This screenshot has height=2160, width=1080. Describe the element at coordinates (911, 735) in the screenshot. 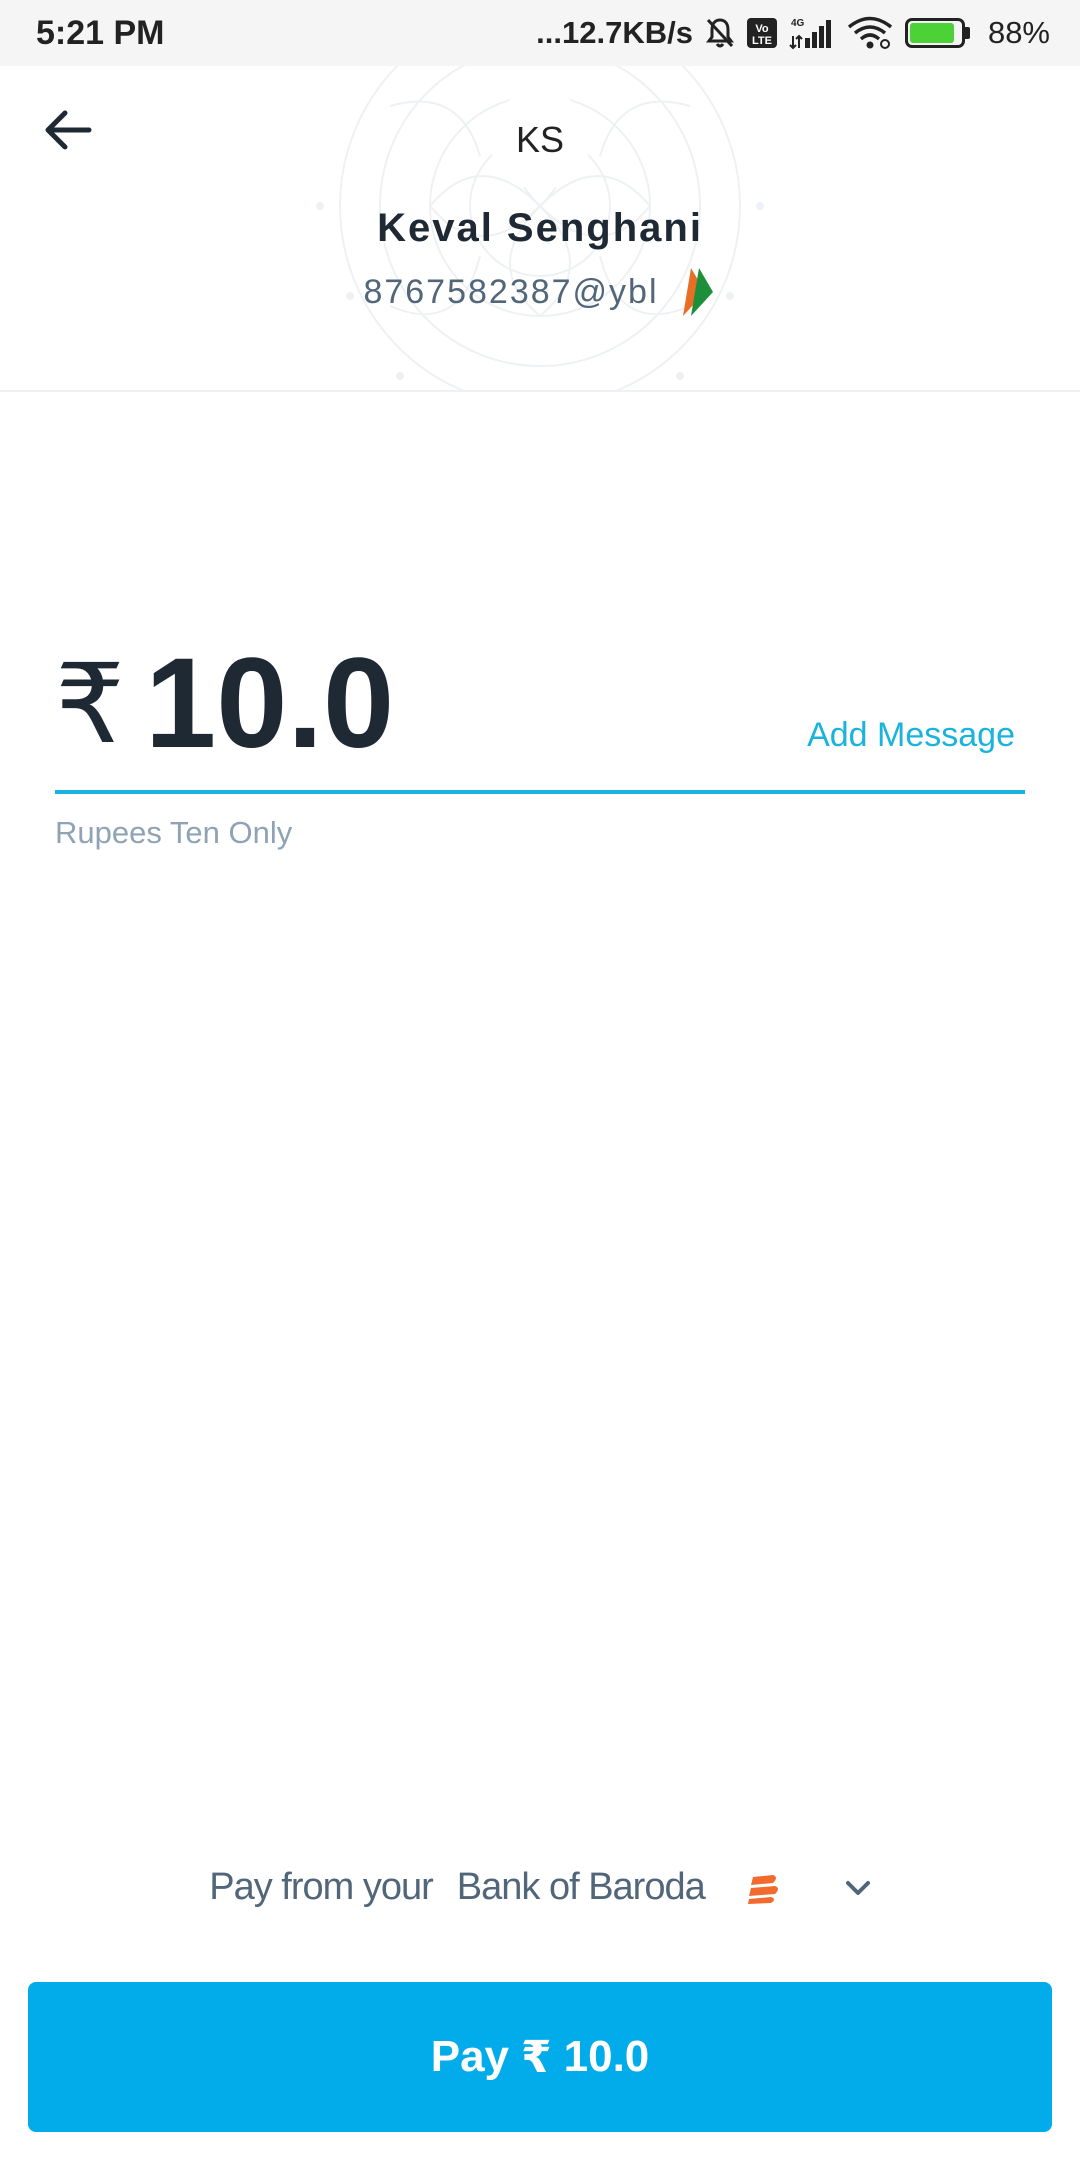

I see `add-message-button: Add Message` at that location.